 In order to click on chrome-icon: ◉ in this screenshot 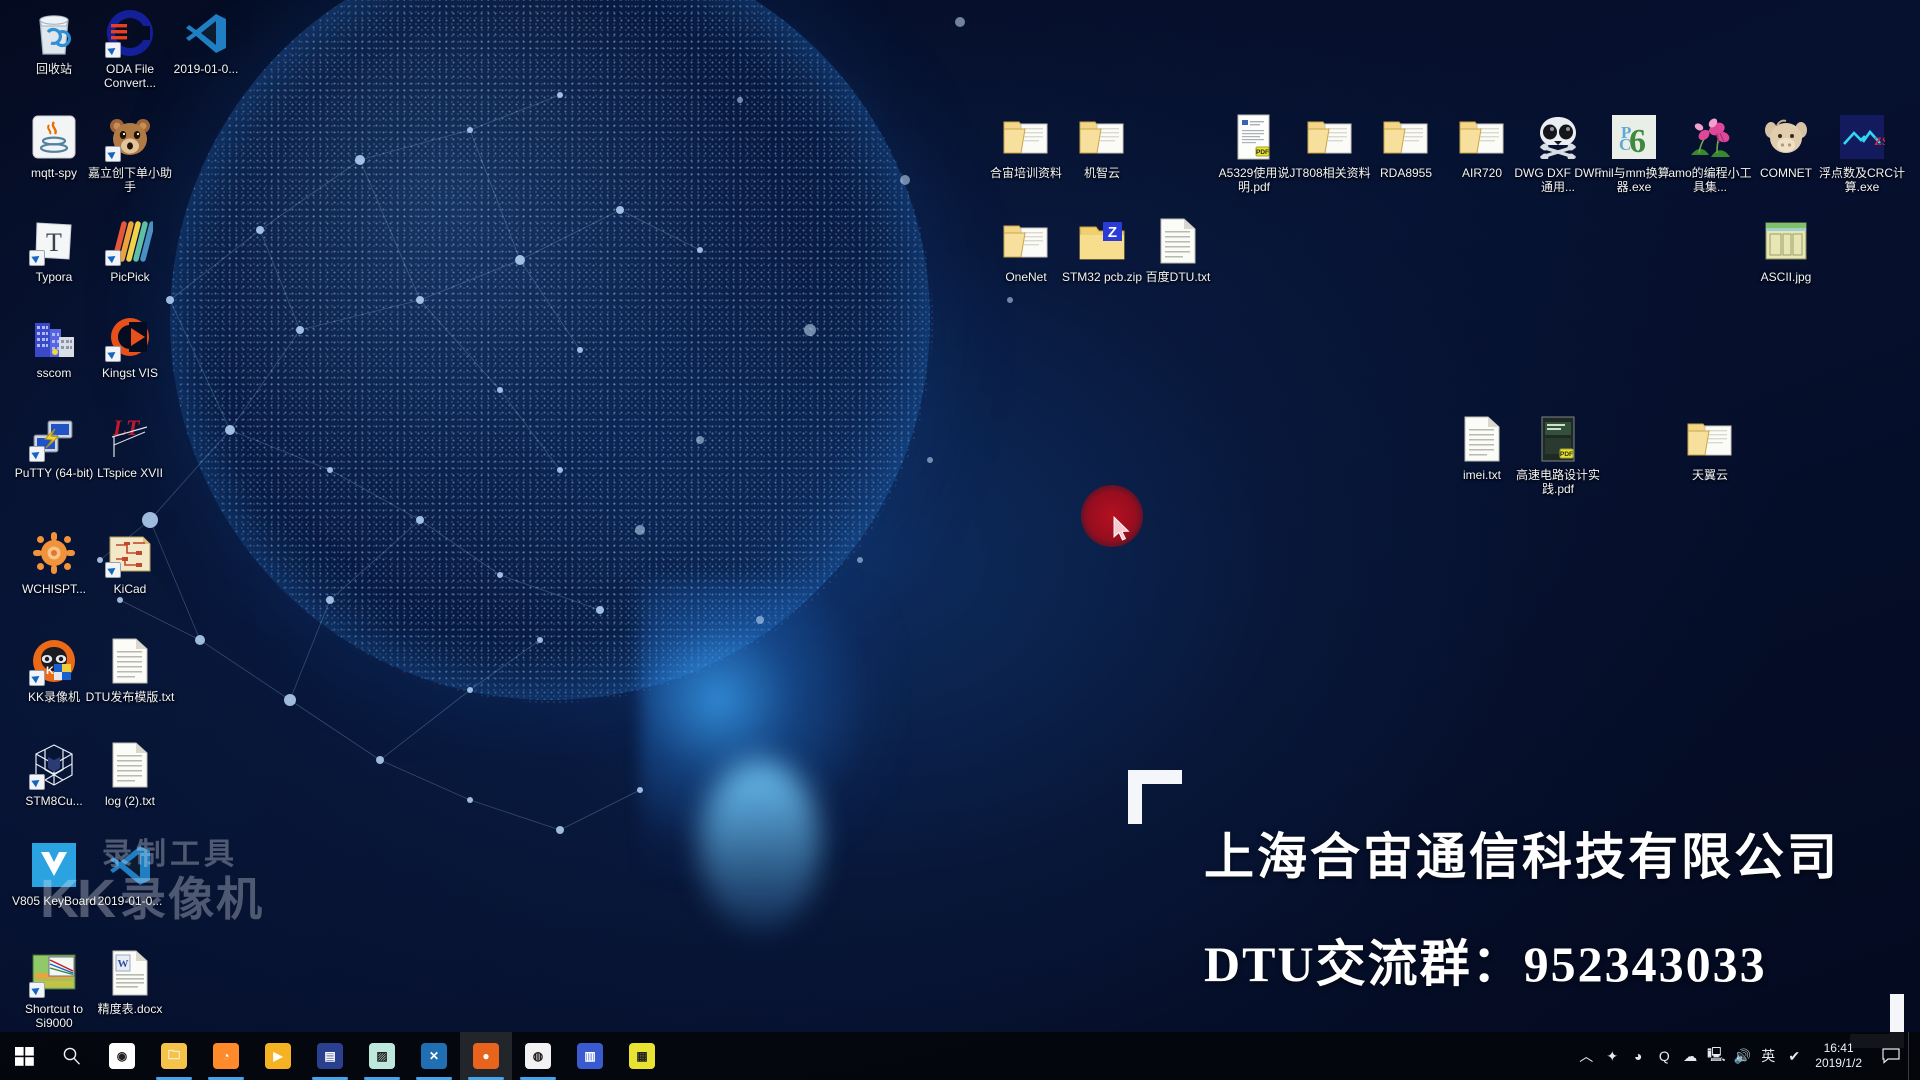, I will do `click(122, 1056)`.